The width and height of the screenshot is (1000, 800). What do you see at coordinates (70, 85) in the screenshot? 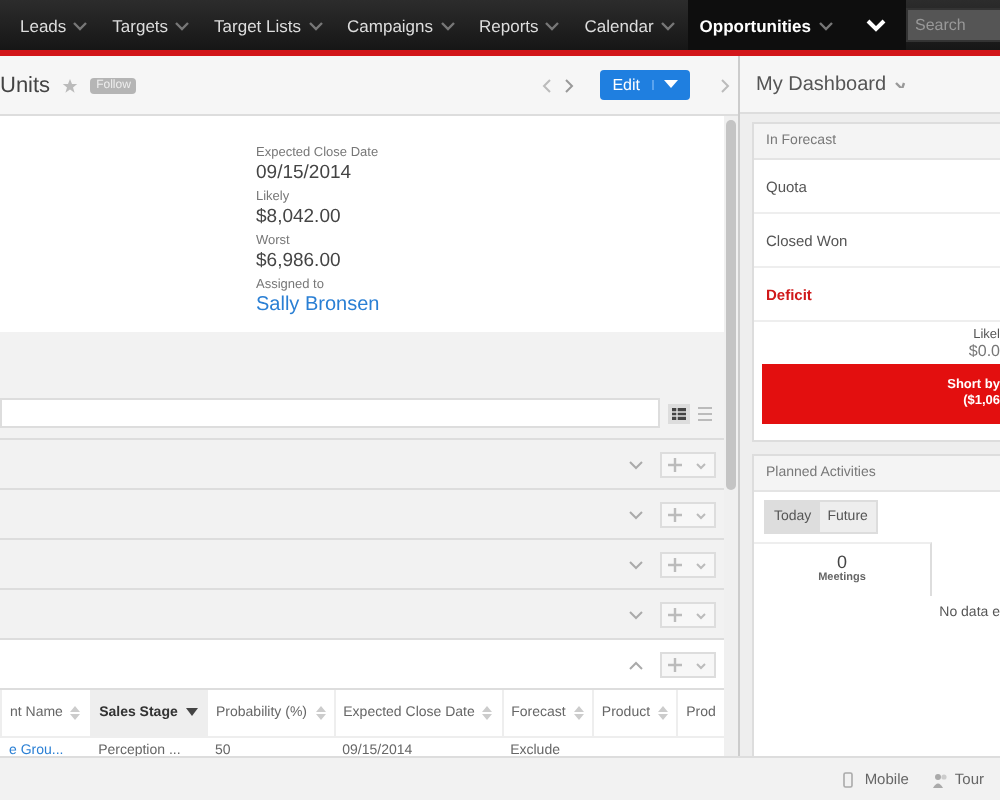
I see `star-icon` at bounding box center [70, 85].